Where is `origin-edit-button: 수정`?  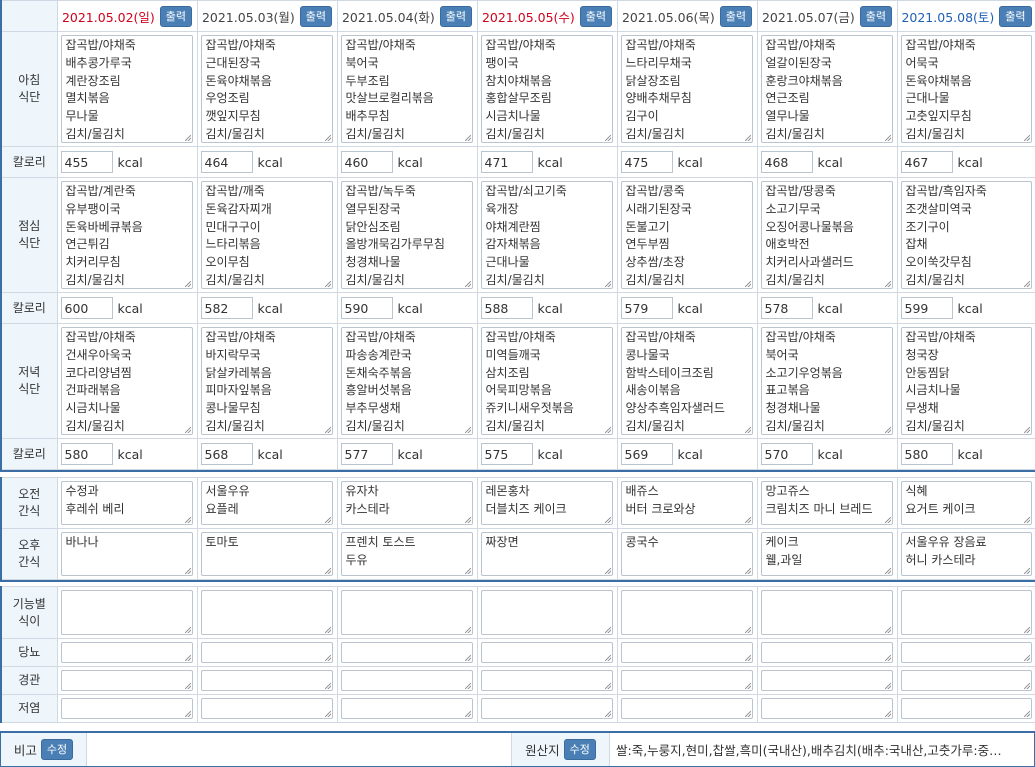 origin-edit-button: 수정 is located at coordinates (580, 749).